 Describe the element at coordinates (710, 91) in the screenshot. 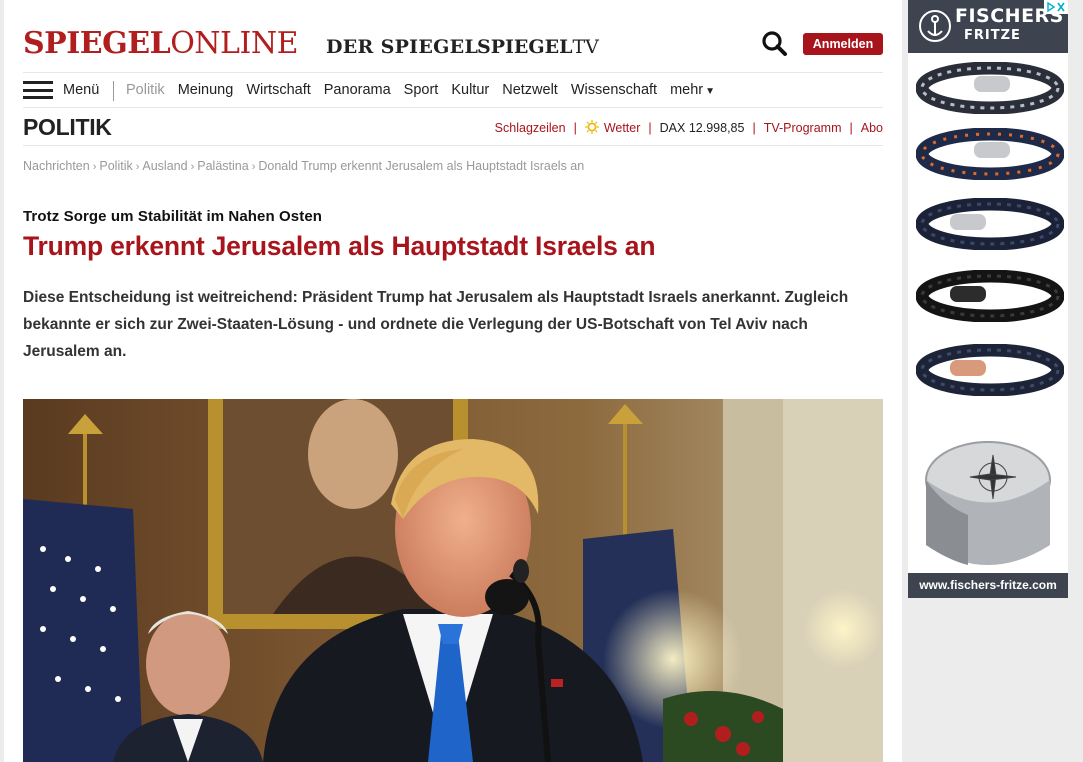

I see `caret-down-icon: ▼` at that location.